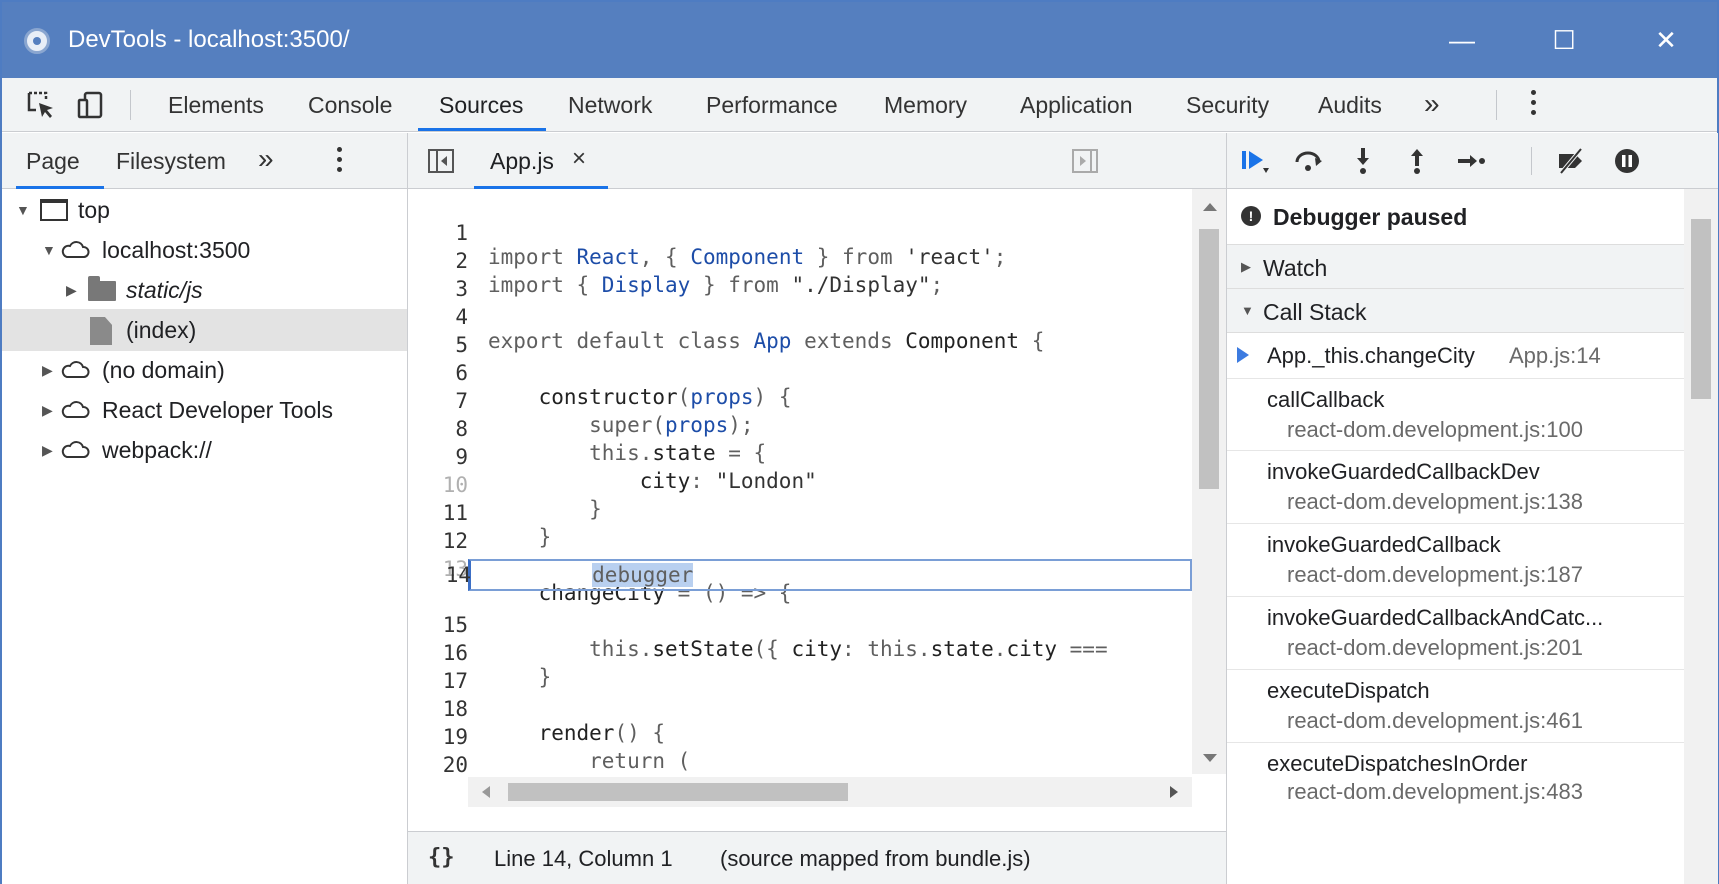 The image size is (1719, 884). What do you see at coordinates (1455, 267) in the screenshot?
I see `watch-section-header: ▶ Watch` at bounding box center [1455, 267].